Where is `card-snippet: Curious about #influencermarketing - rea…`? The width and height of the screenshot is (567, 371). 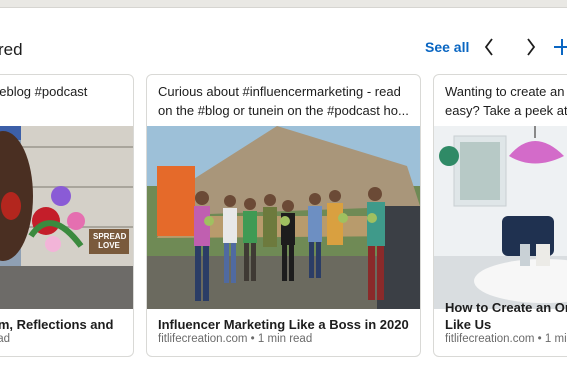 card-snippet: Curious about #influencermarketing - rea… is located at coordinates (285, 101).